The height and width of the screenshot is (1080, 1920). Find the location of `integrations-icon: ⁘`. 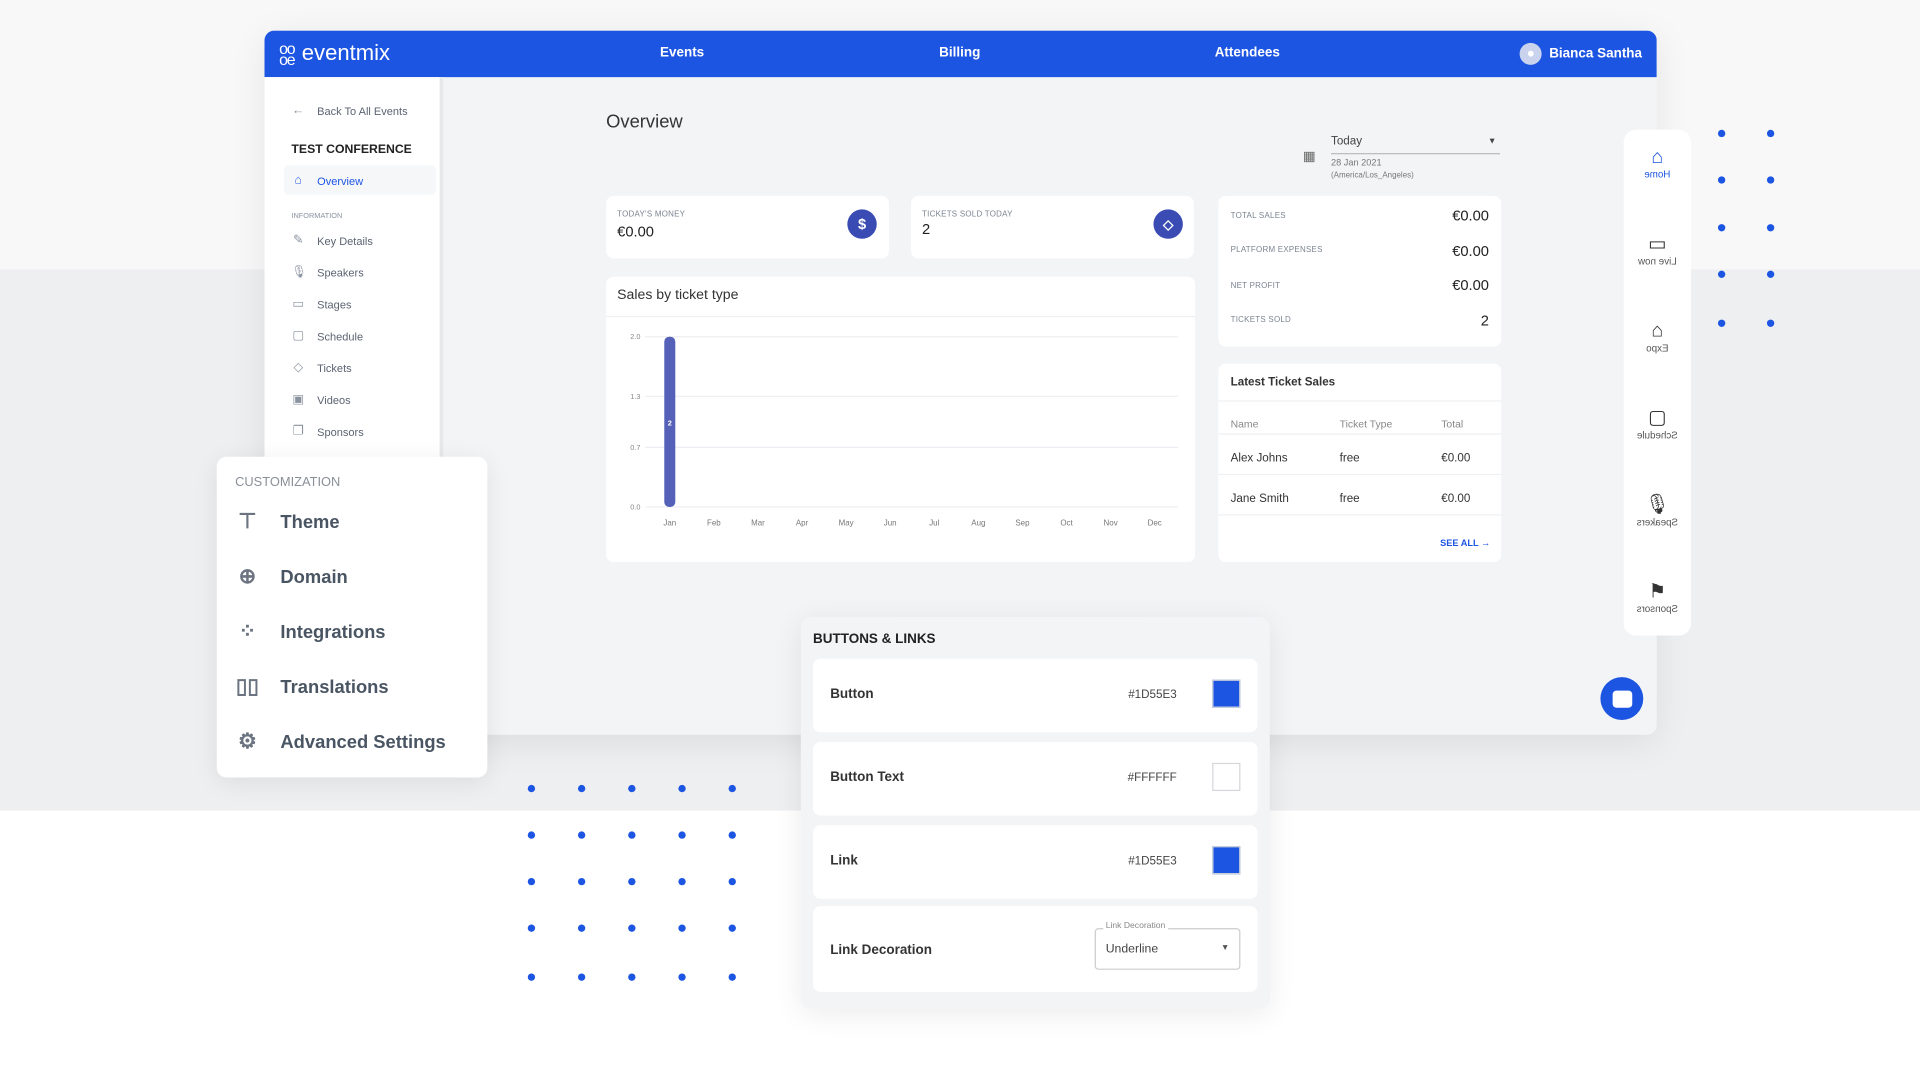

integrations-icon: ⁘ is located at coordinates (247, 631).